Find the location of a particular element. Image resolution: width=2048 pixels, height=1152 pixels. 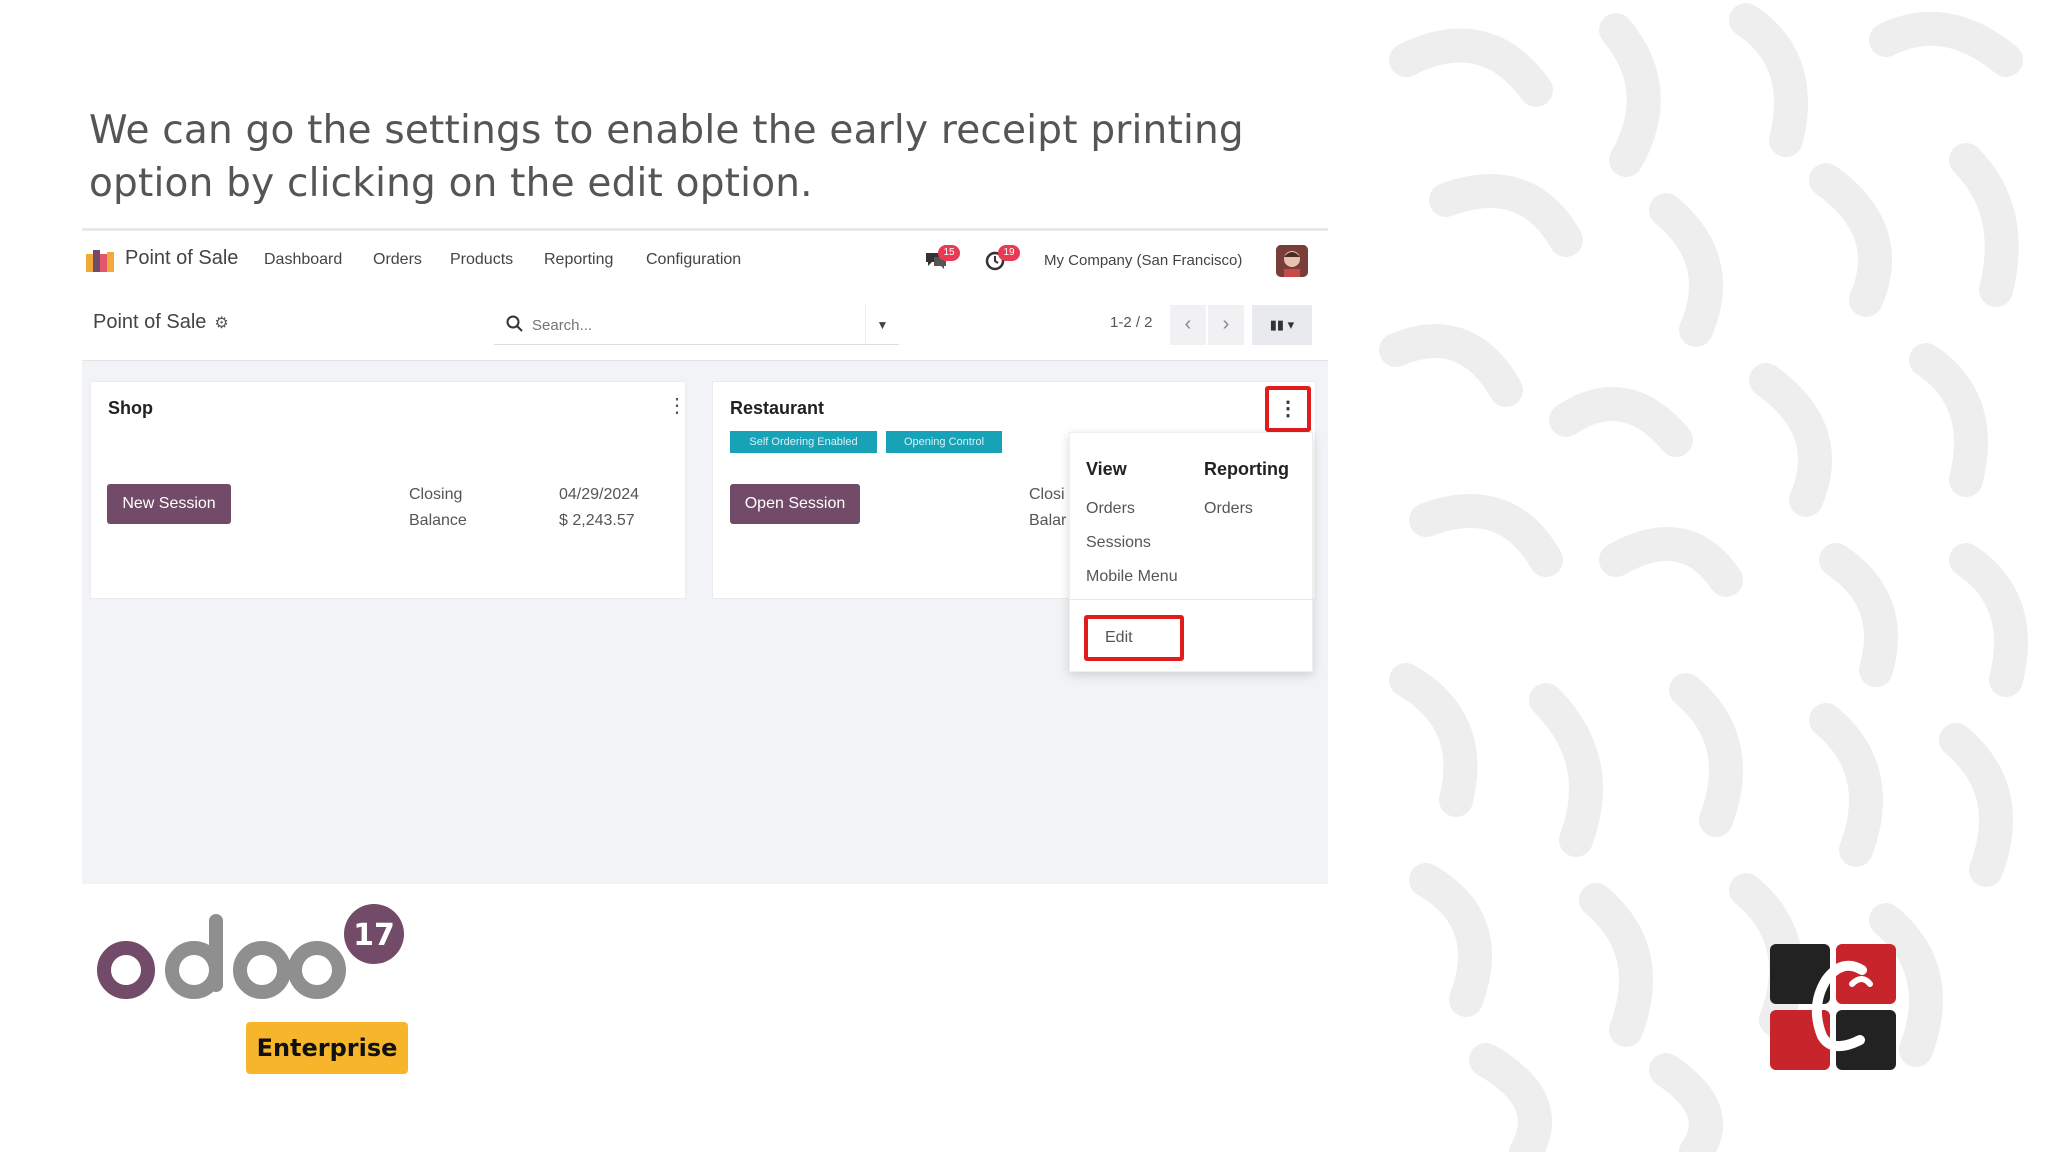

card-menu-icon: ⋮ is located at coordinates (677, 406).